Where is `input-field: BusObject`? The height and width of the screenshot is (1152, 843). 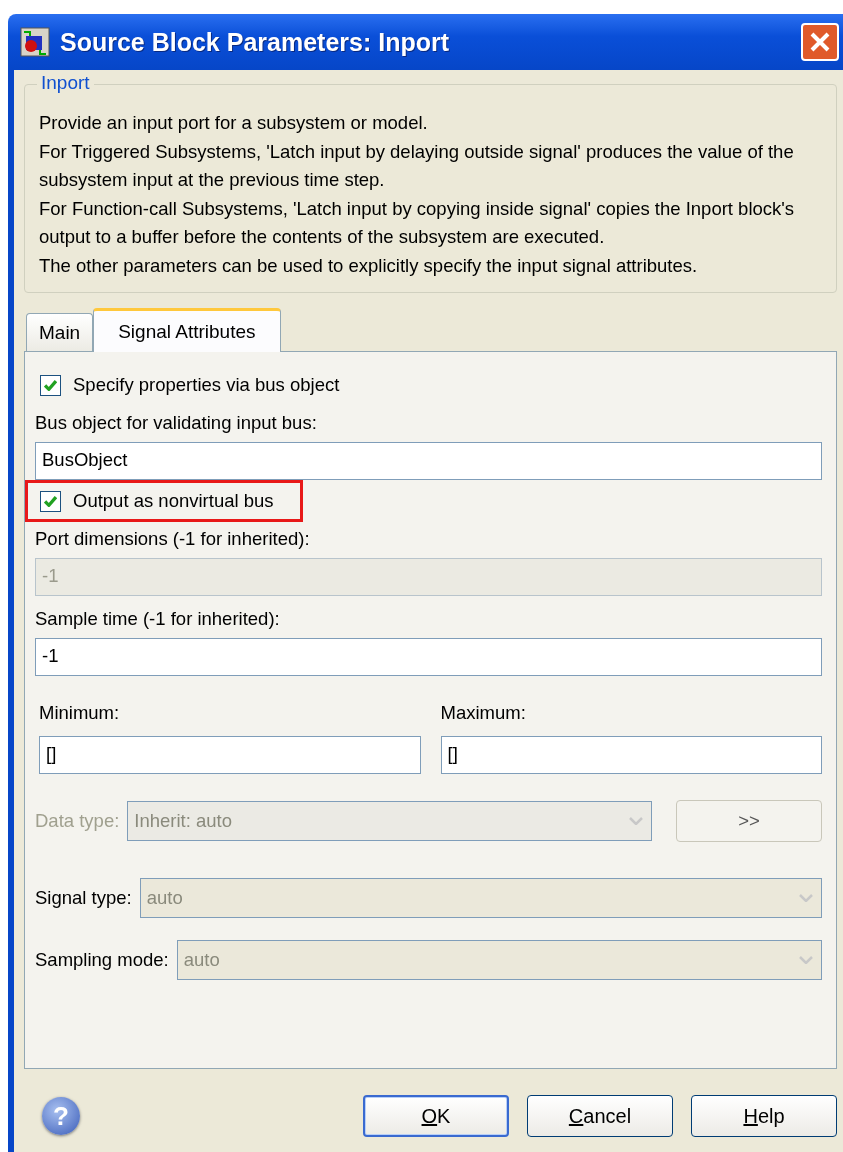
input-field: BusObject is located at coordinates (428, 461).